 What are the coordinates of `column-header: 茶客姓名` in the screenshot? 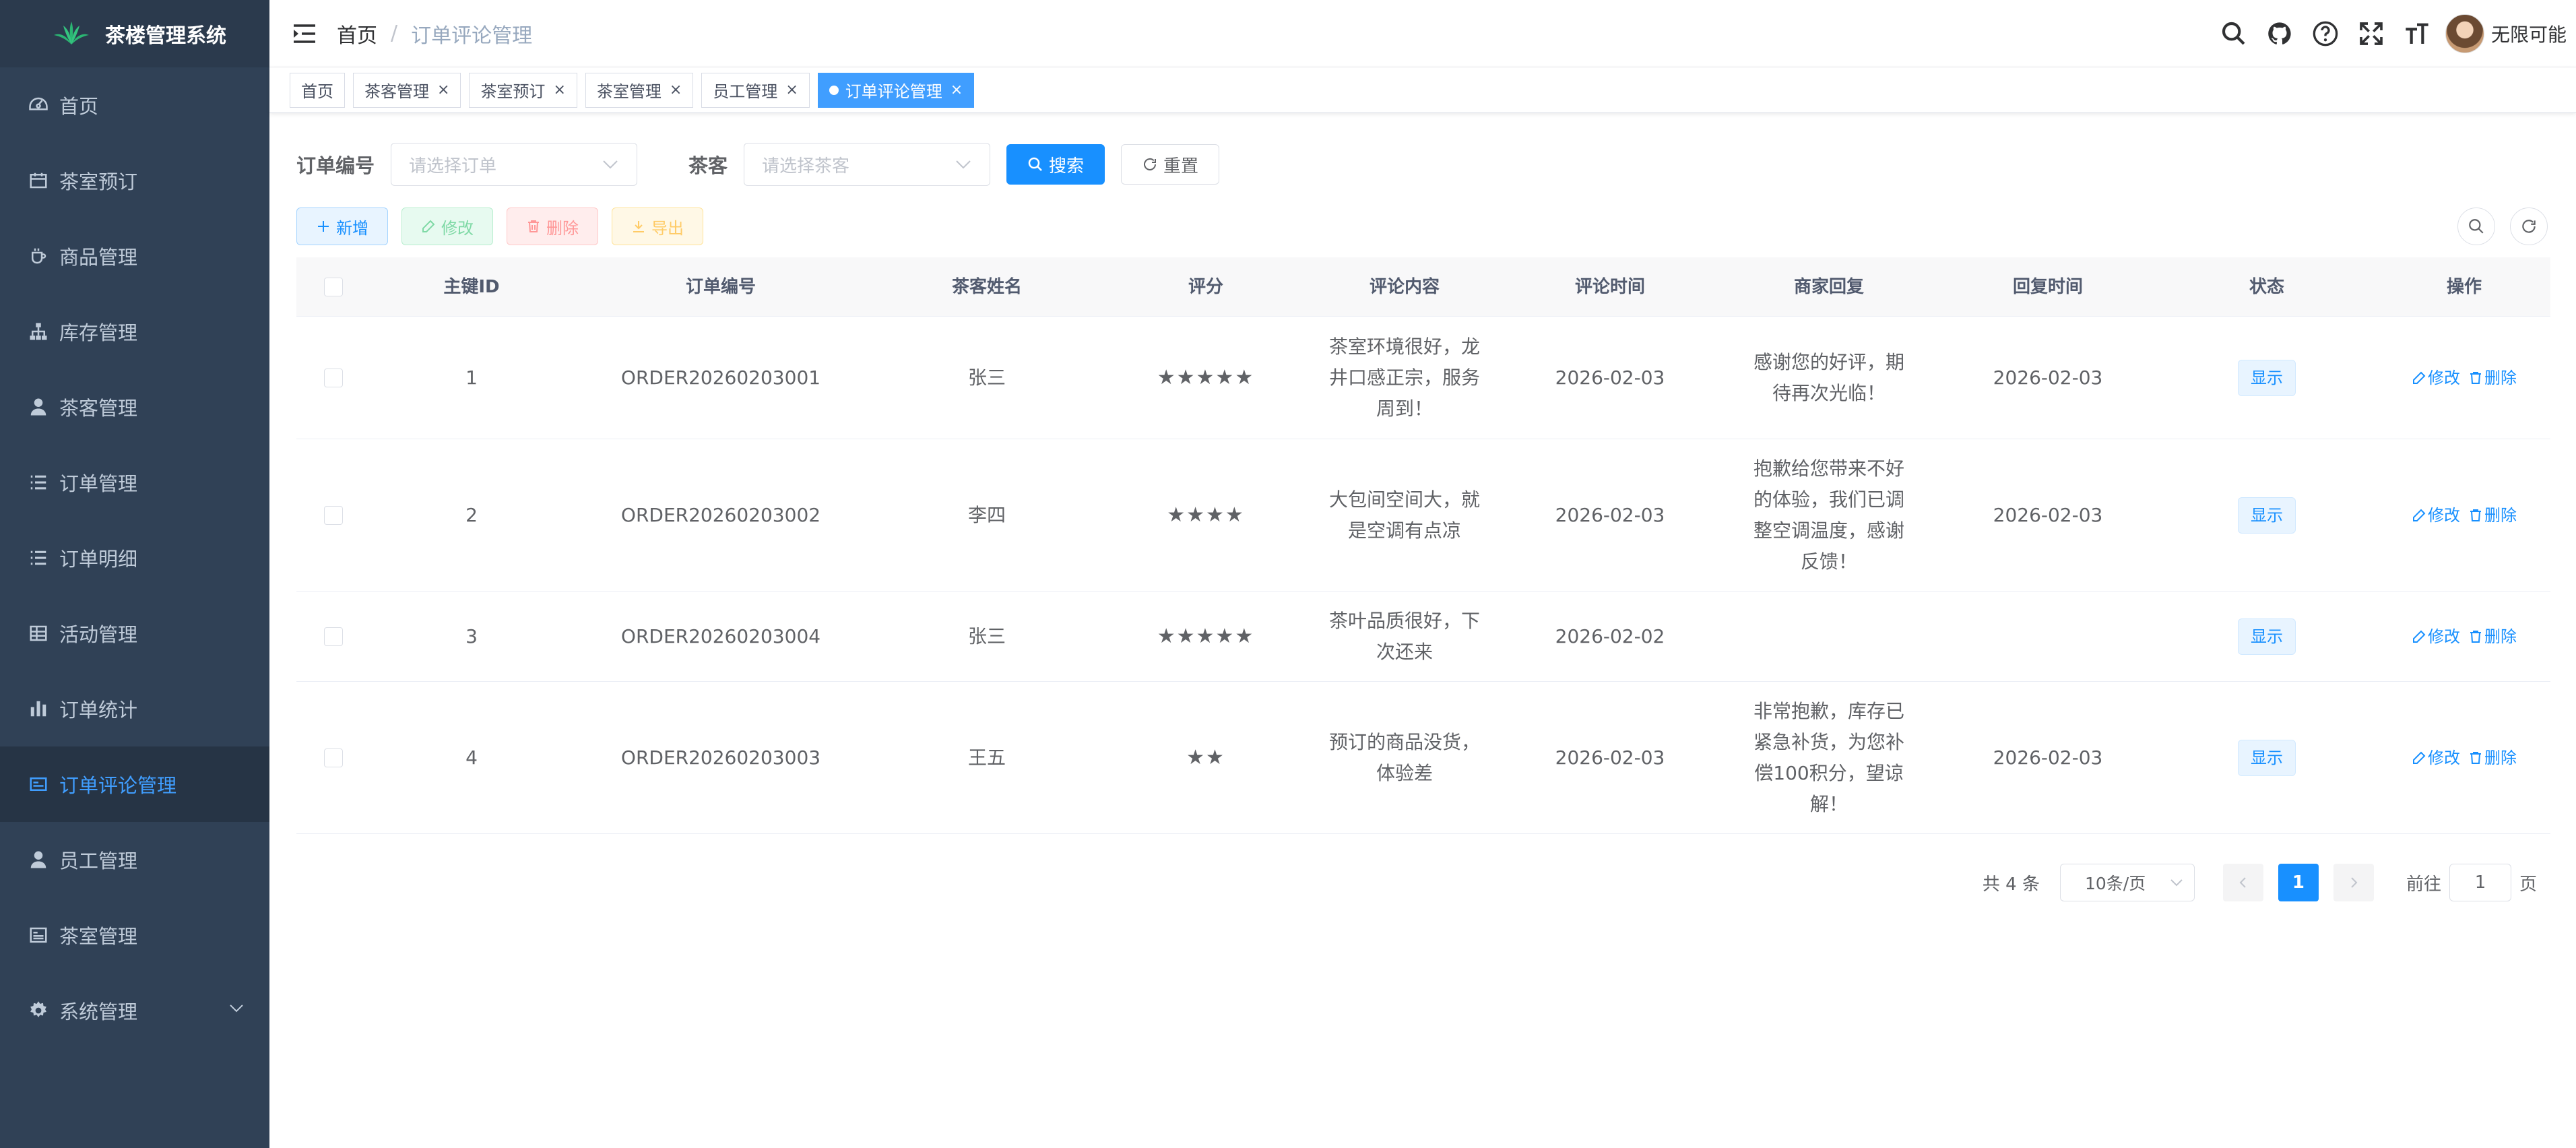 It's located at (986, 286).